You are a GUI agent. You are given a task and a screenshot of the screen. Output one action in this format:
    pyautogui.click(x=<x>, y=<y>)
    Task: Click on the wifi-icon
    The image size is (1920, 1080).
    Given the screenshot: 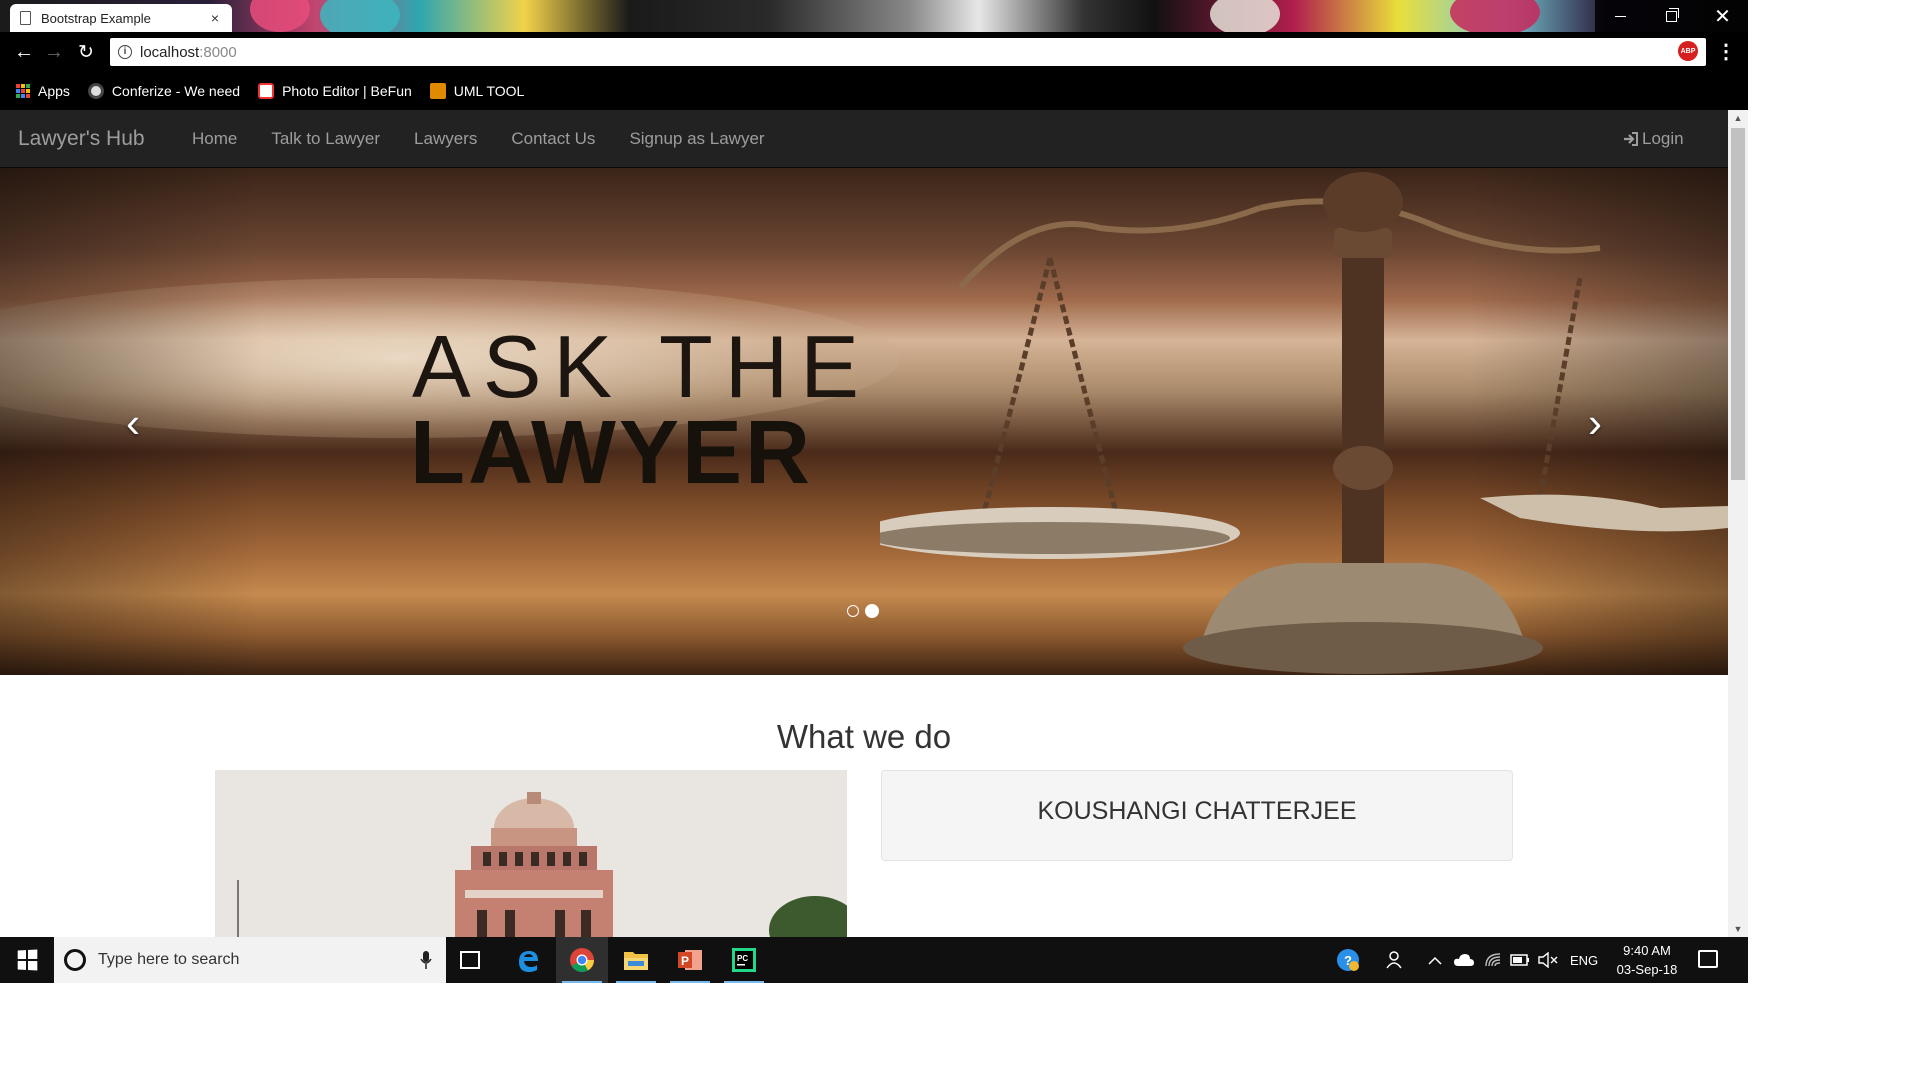 What is the action you would take?
    pyautogui.click(x=1493, y=960)
    